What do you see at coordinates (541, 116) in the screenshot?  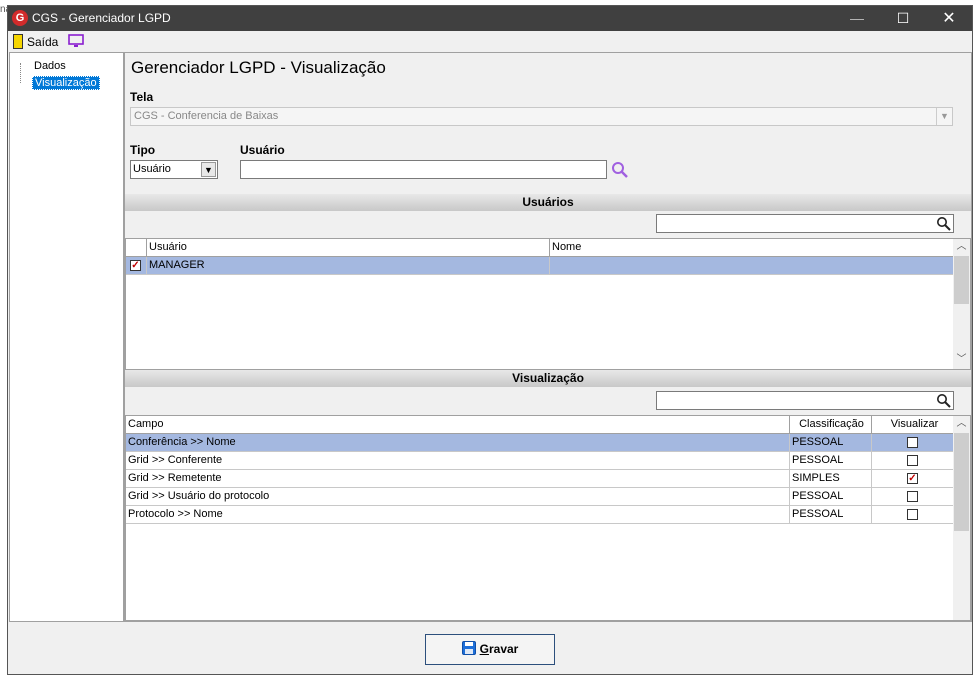 I see `tela-select: CGS - Conferencia de Baixas ▼` at bounding box center [541, 116].